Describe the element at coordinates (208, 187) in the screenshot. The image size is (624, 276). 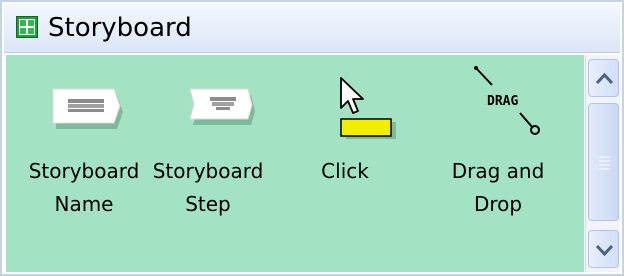
I see `shape-label: Storyboard Step` at that location.